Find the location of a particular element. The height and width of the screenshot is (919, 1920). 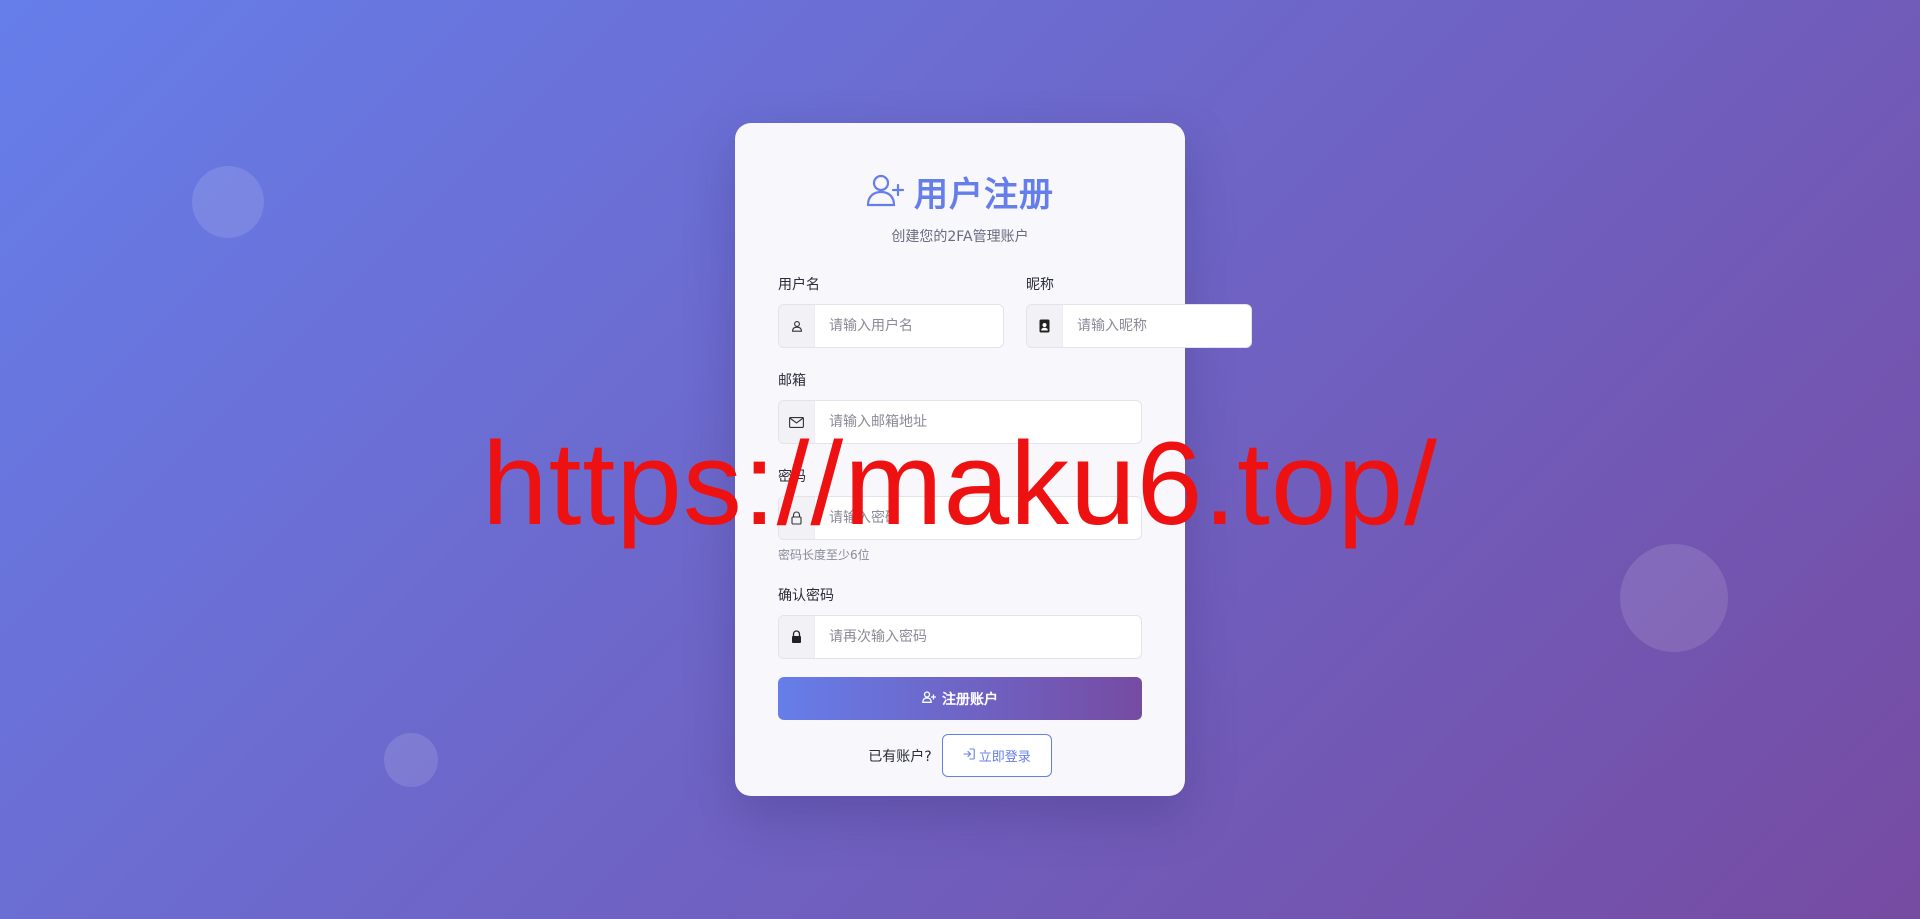

login-footer: 已有账户? 立即登录 is located at coordinates (960, 755).